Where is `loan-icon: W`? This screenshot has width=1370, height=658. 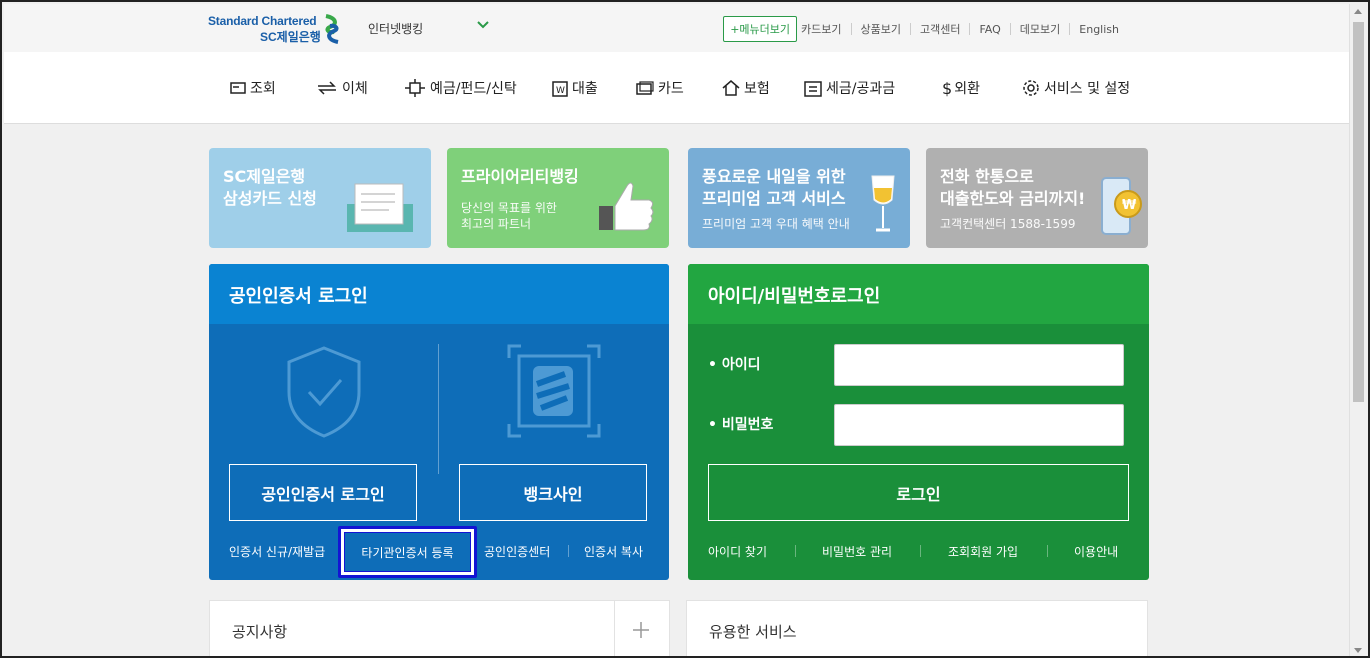 loan-icon: W is located at coordinates (560, 89).